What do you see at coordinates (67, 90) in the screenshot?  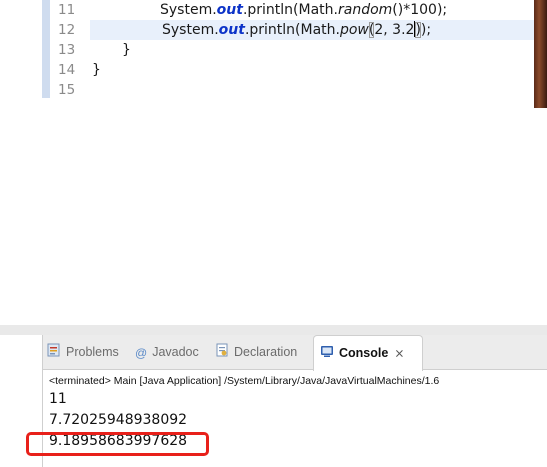 I see `line-number: 15` at bounding box center [67, 90].